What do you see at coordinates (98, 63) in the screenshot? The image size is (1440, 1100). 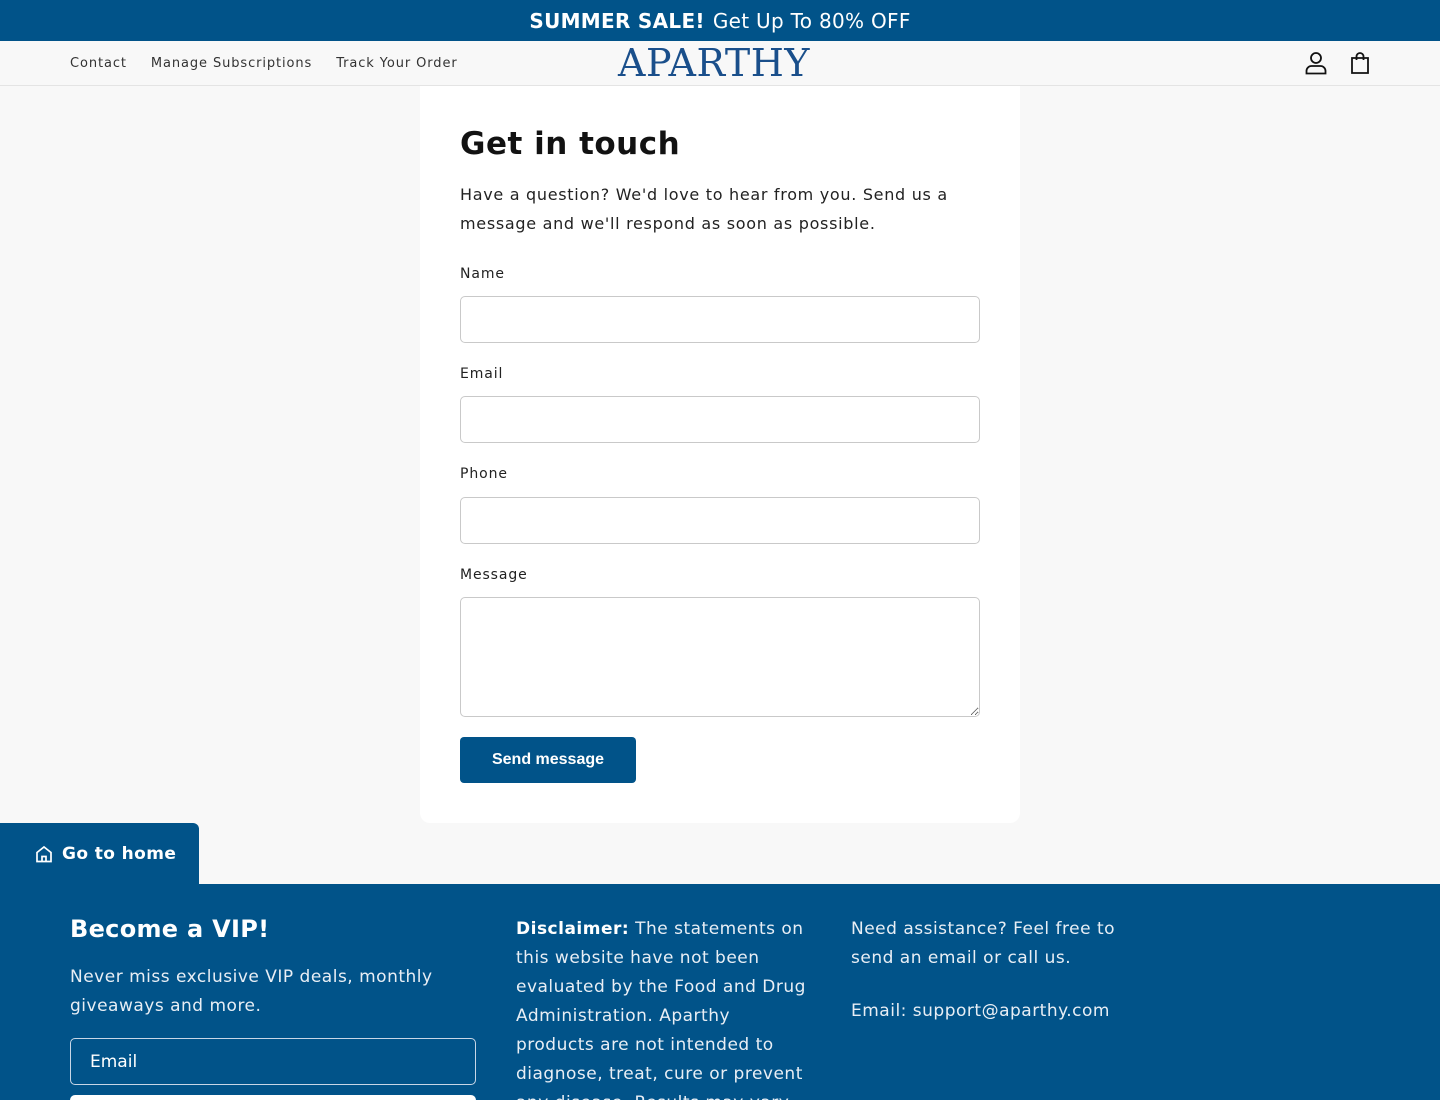 I see `nav-contact: Contact` at bounding box center [98, 63].